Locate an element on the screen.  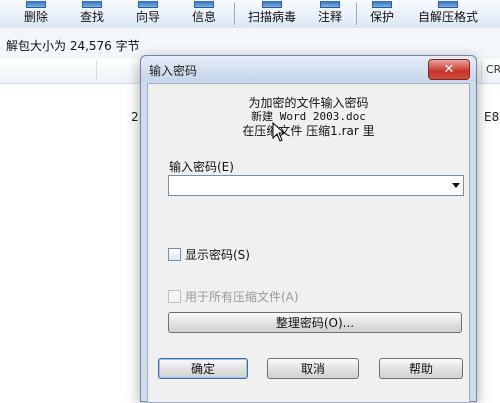
protect-label: 保护 is located at coordinates (381, 17).